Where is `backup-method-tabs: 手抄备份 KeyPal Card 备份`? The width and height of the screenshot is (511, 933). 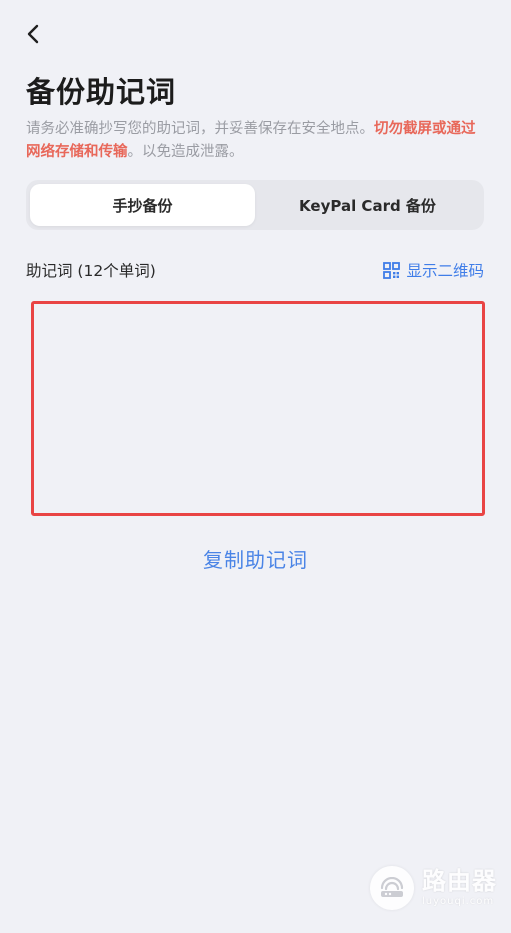 backup-method-tabs: 手抄备份 KeyPal Card 备份 is located at coordinates (255, 205).